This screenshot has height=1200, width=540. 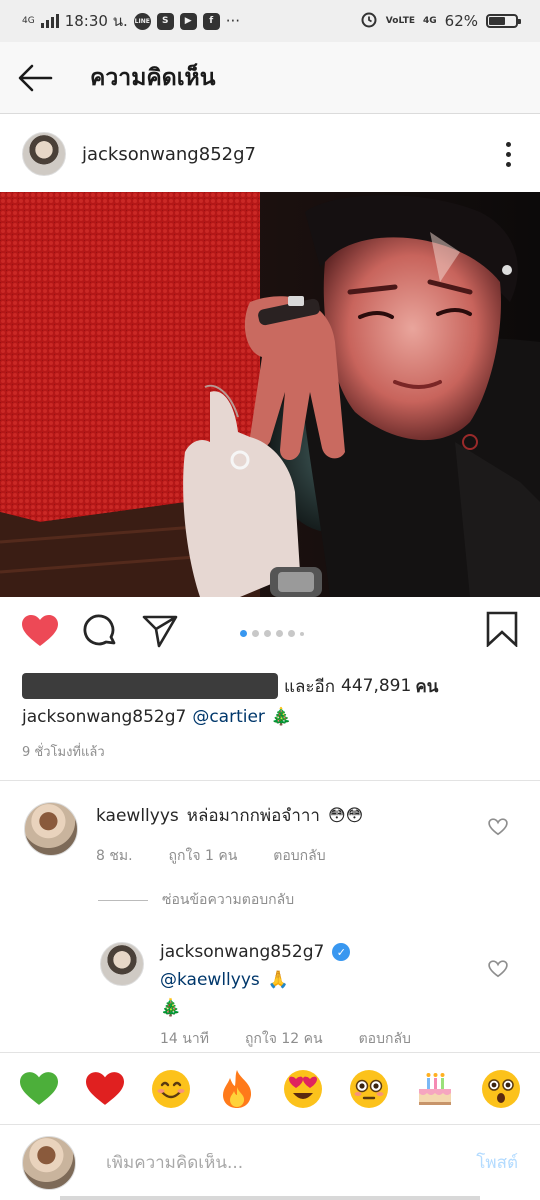 What do you see at coordinates (270, 780) in the screenshot?
I see `divider` at bounding box center [270, 780].